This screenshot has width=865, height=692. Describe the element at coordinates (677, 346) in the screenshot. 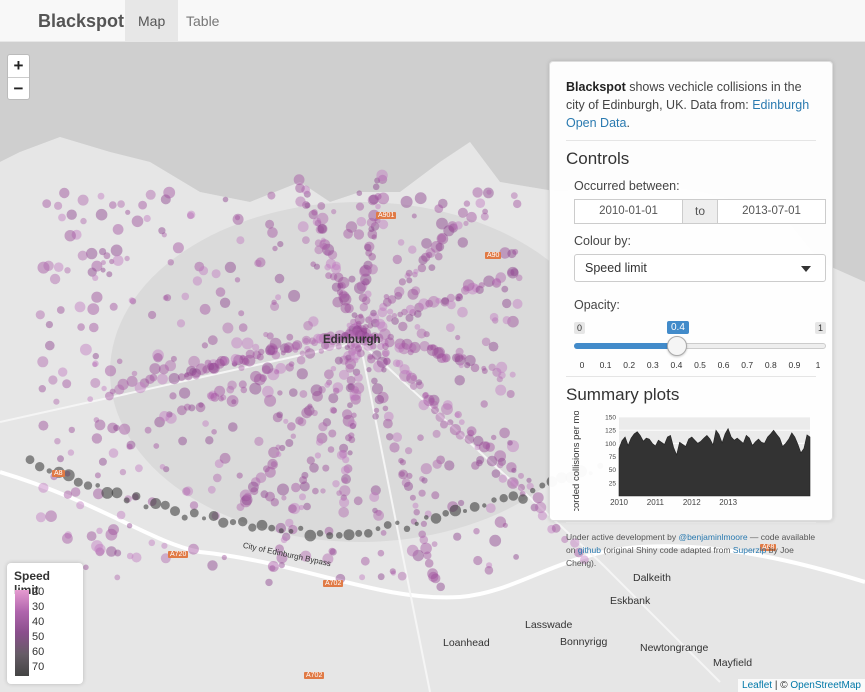

I see `slider-handle` at that location.